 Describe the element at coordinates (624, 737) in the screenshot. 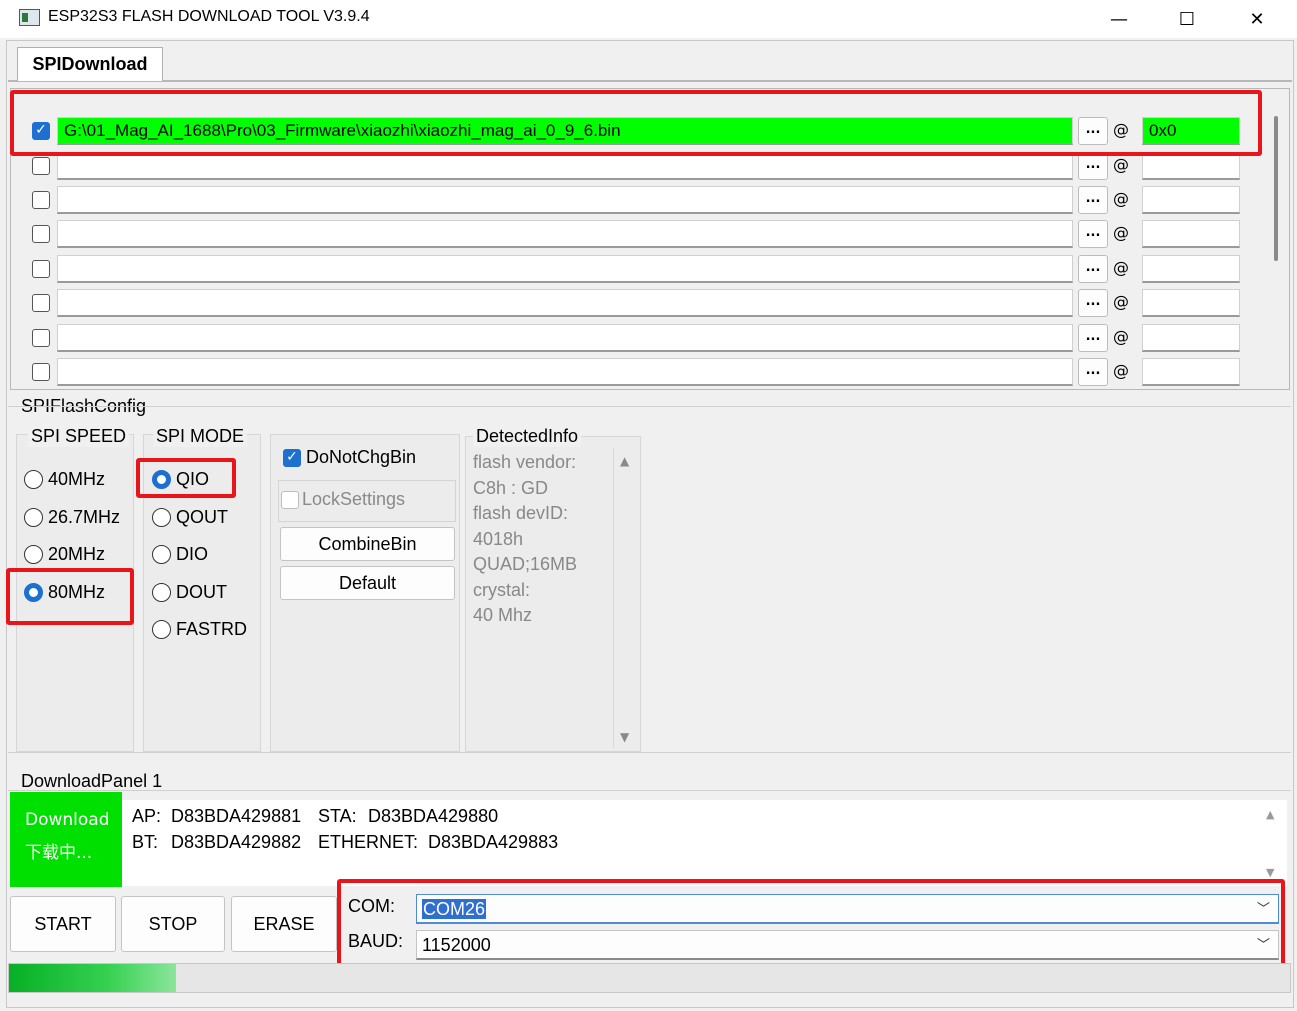

I see `scroll-down-icon: ▼` at that location.